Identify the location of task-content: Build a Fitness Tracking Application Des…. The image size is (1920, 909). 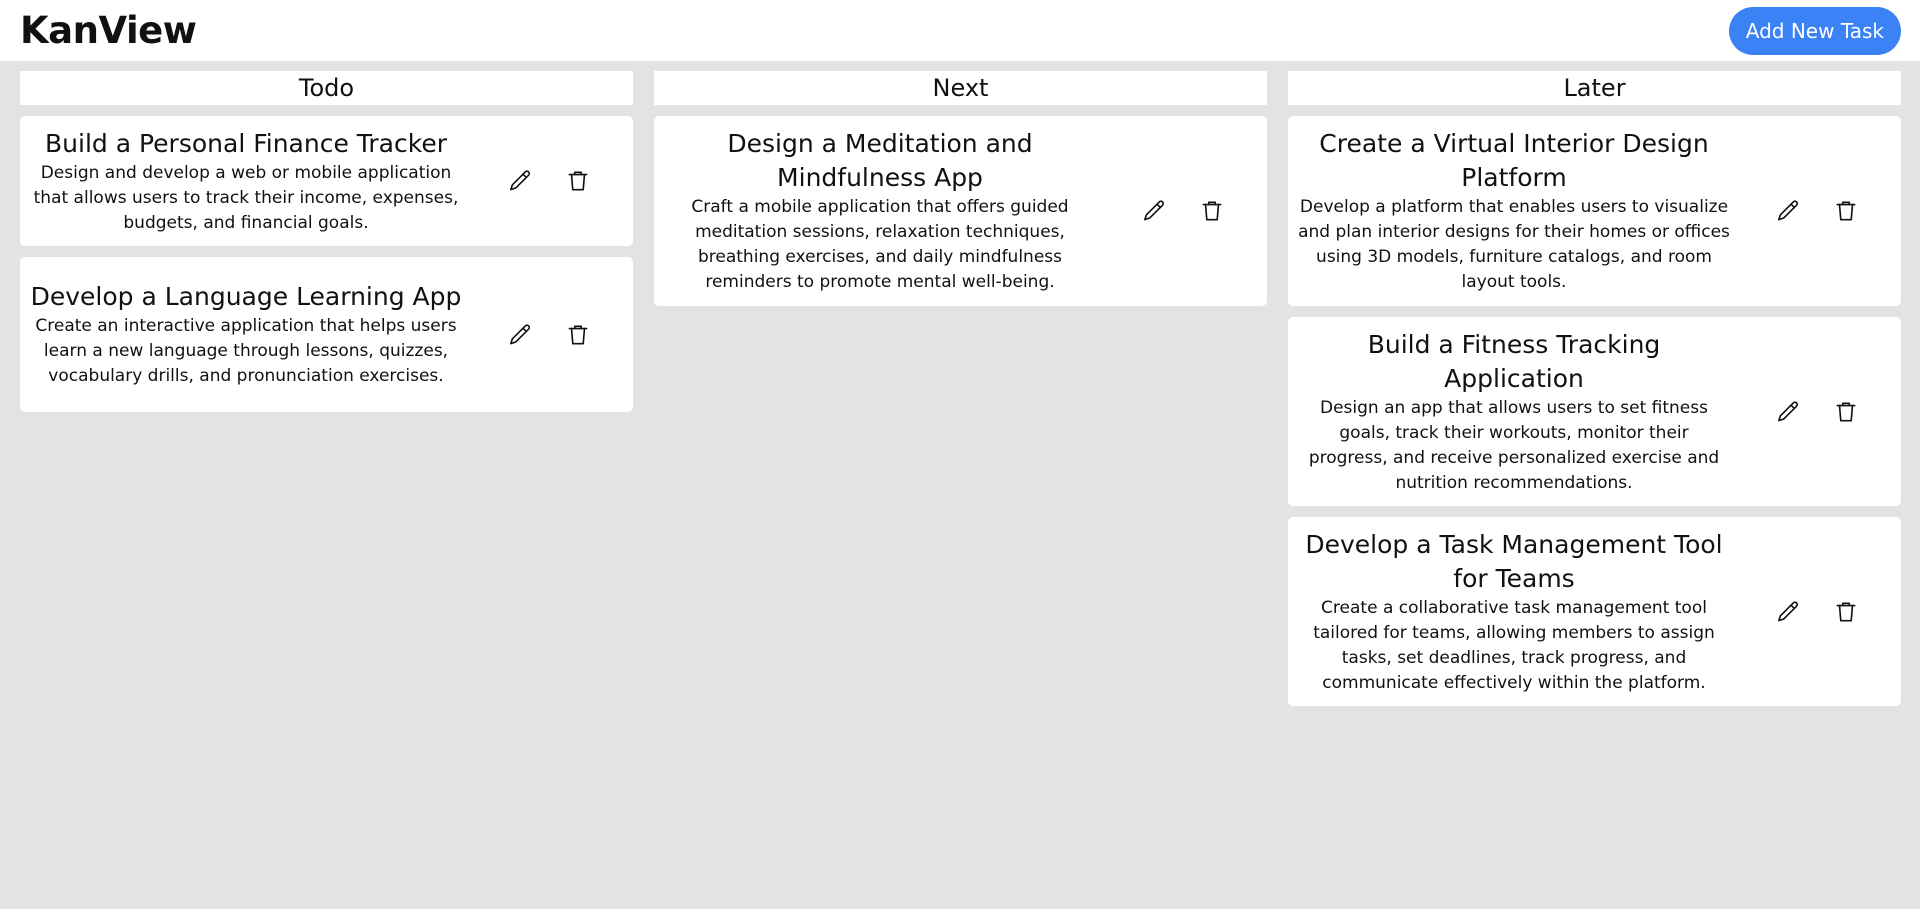
(1512, 412).